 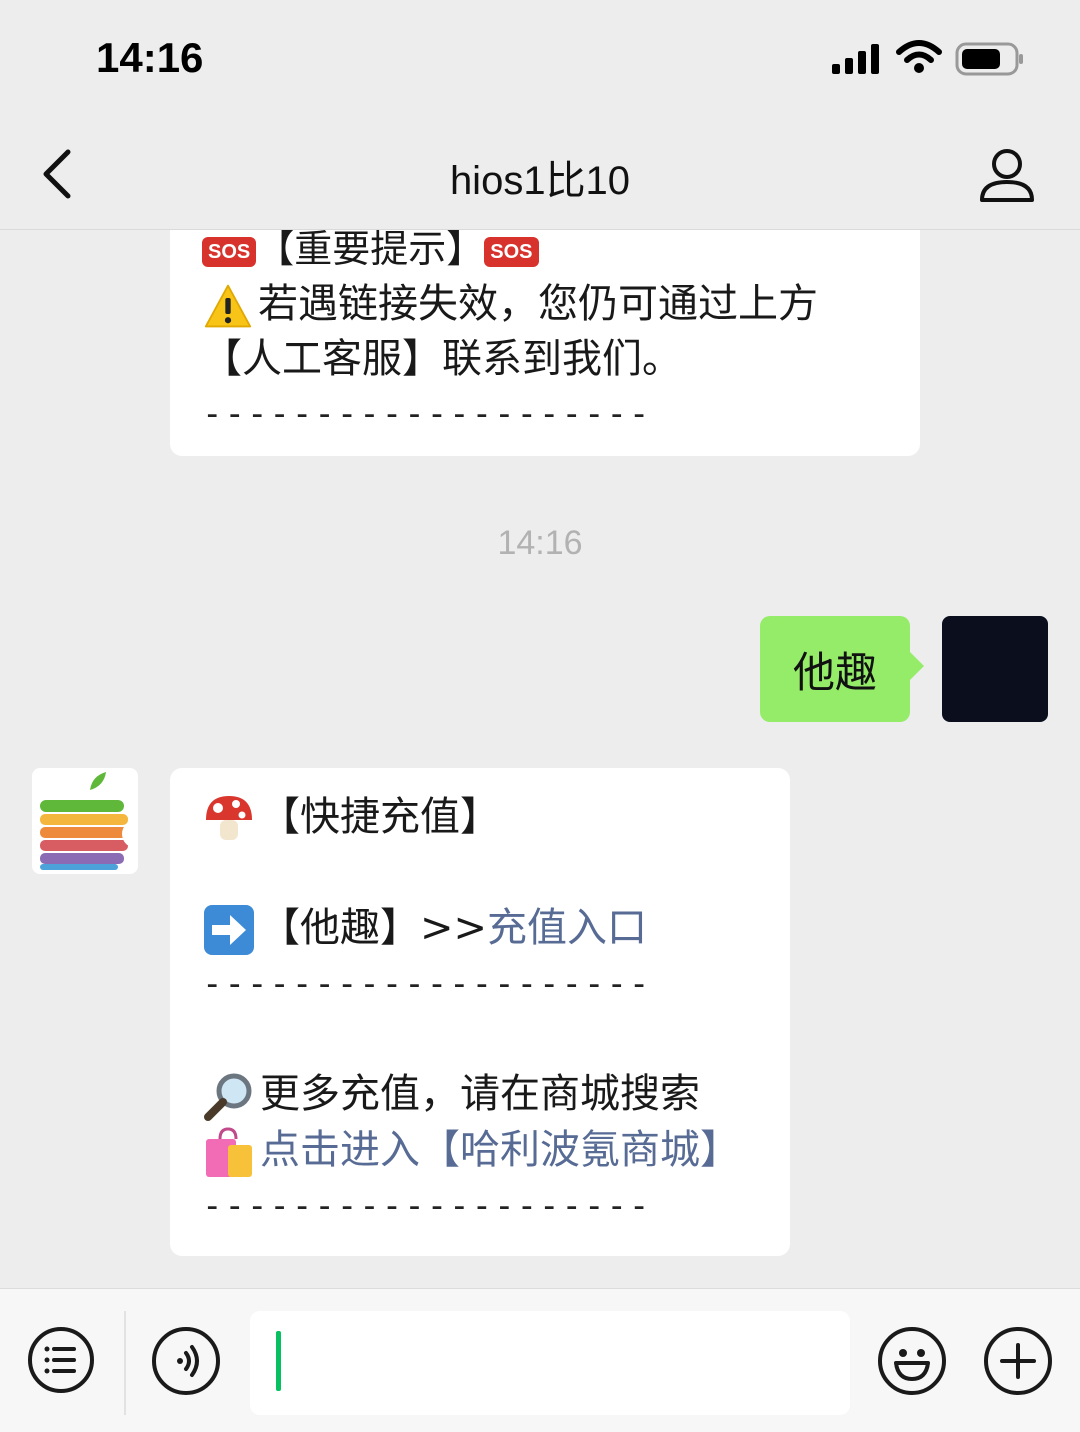 What do you see at coordinates (1007, 175) in the screenshot?
I see `person-icon` at bounding box center [1007, 175].